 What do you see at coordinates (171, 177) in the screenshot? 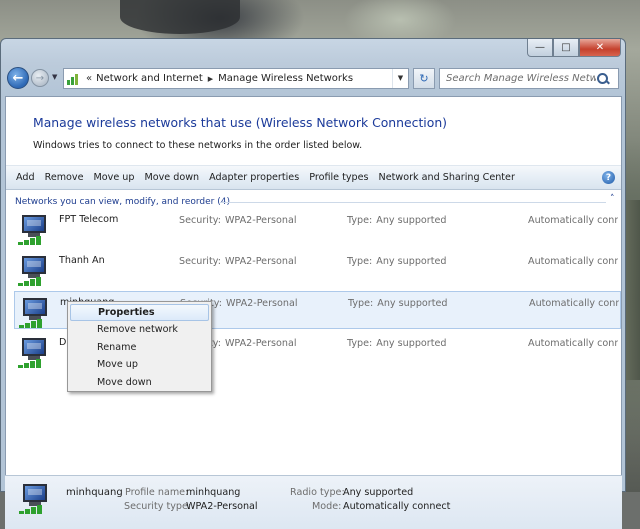
I see `move-down-button: Move down` at bounding box center [171, 177].